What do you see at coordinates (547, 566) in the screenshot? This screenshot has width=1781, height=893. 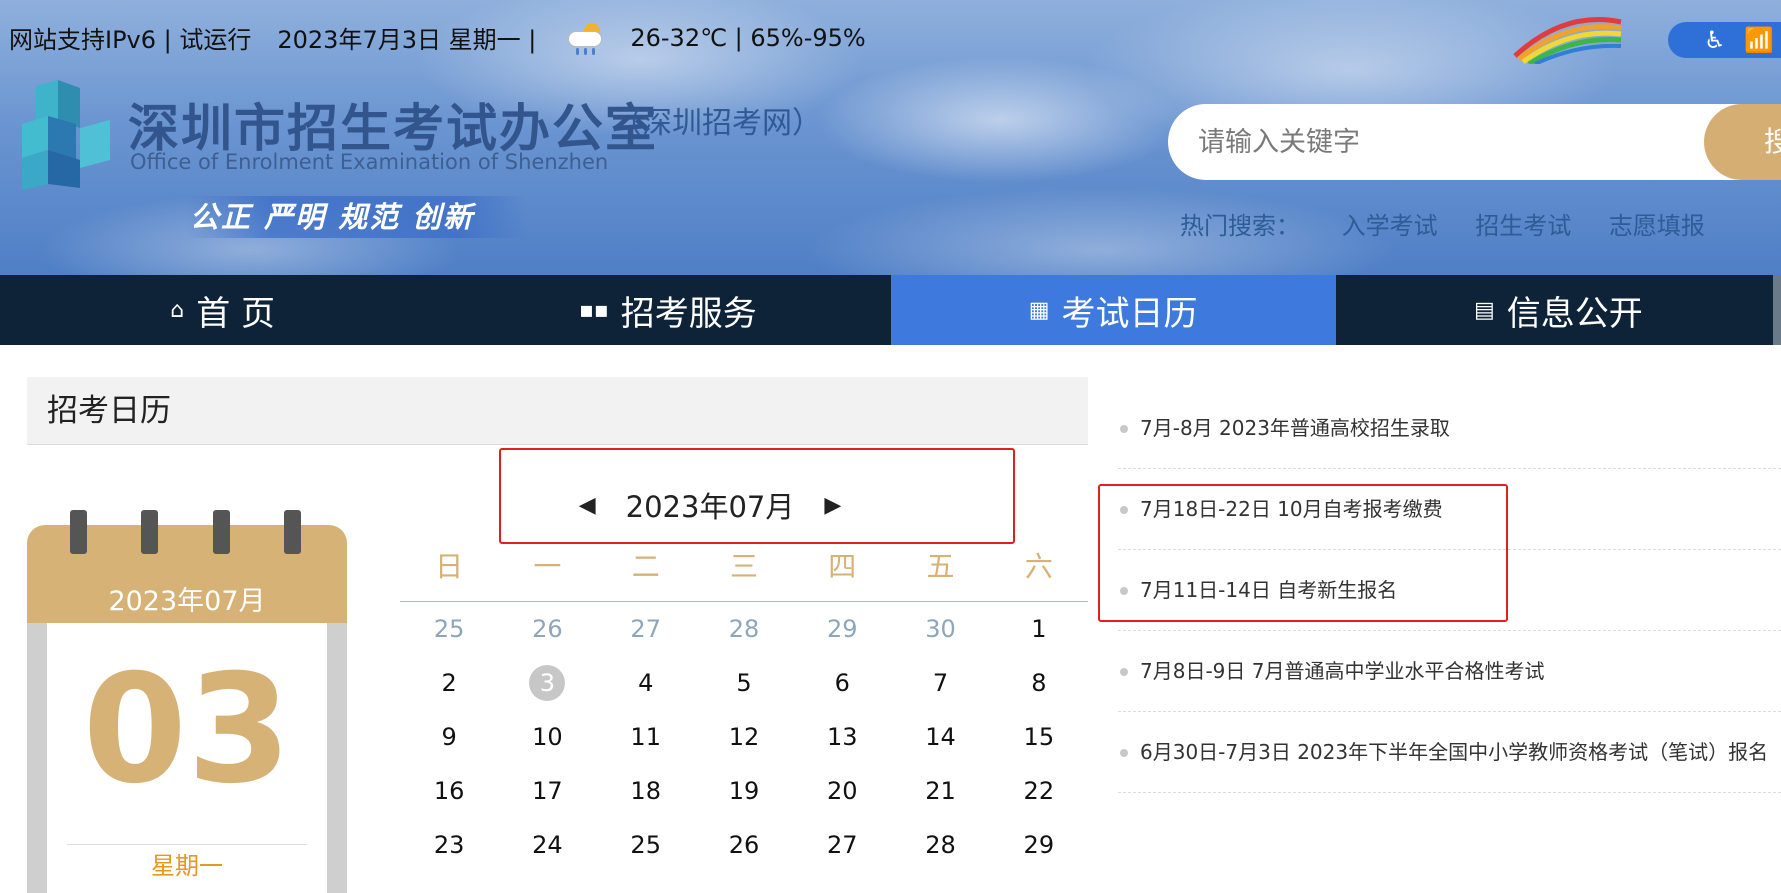 I see `weekday-mon: 一` at bounding box center [547, 566].